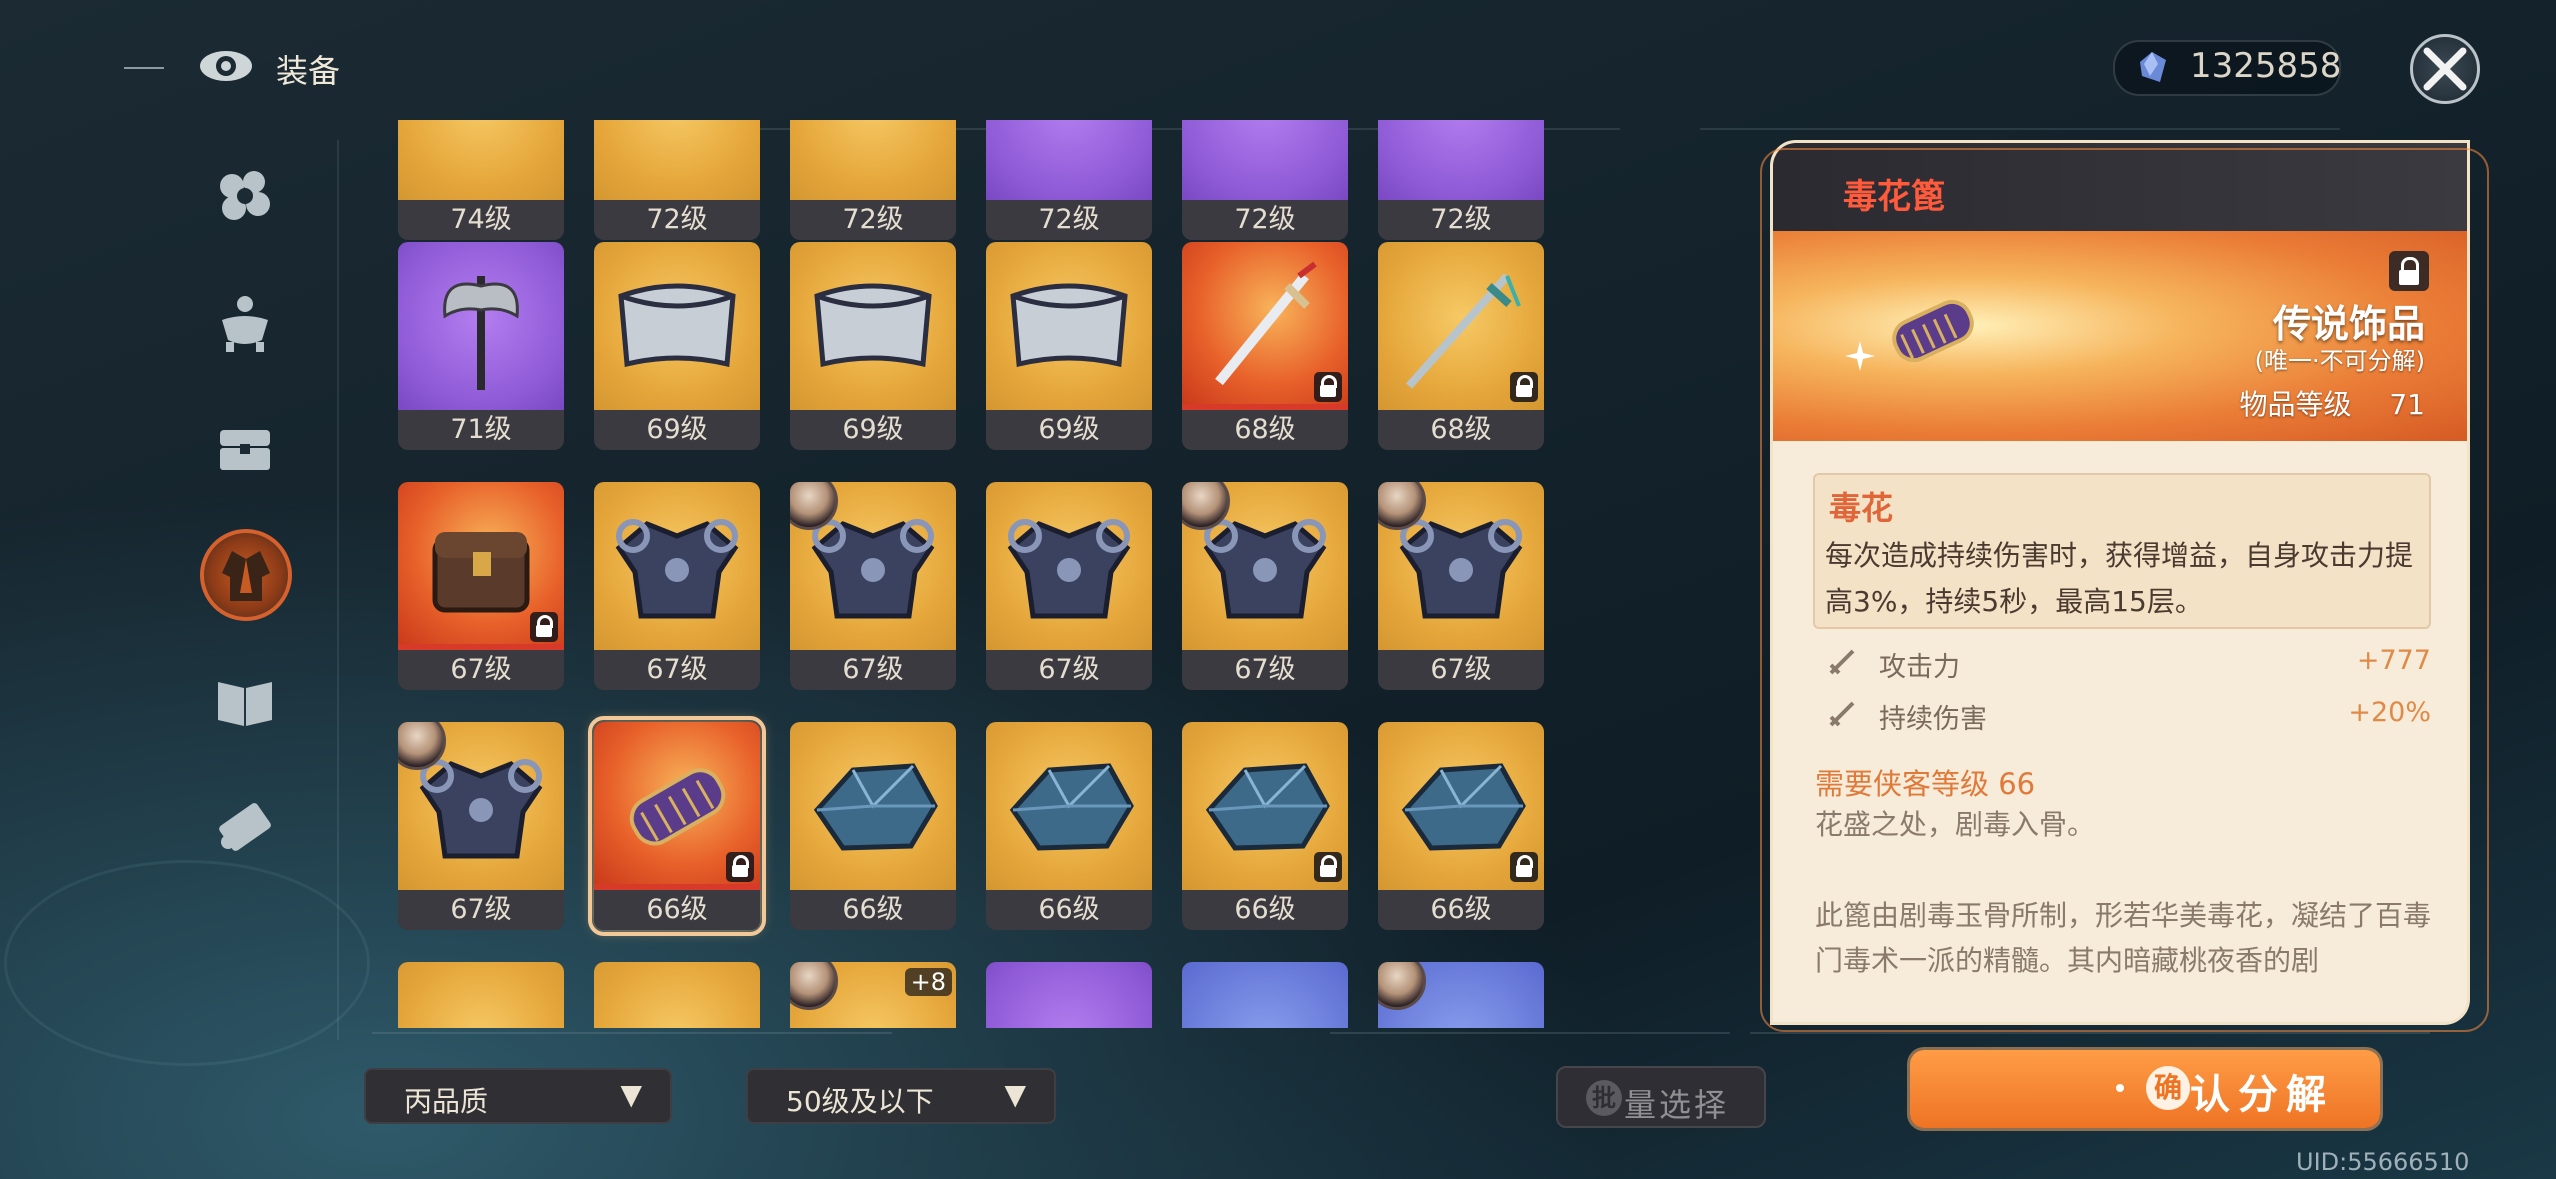 The image size is (2556, 1179). I want to click on background-ring, so click(187, 963).